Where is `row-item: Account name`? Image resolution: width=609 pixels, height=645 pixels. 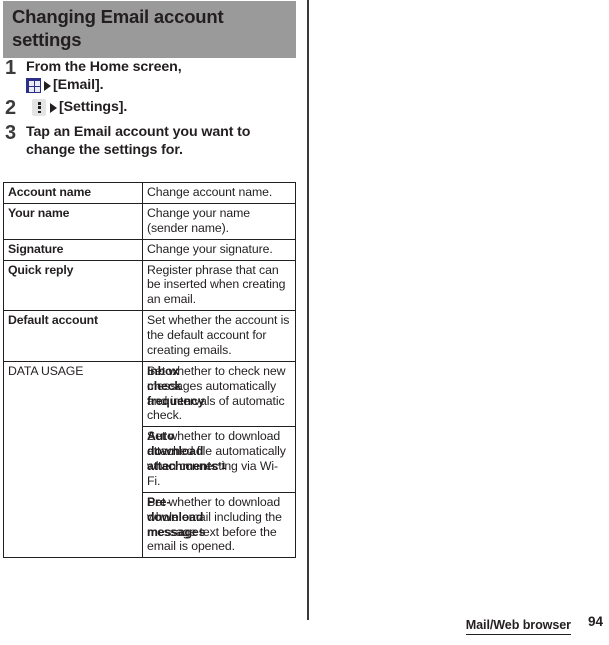
row-item: Account name is located at coordinates (73, 193).